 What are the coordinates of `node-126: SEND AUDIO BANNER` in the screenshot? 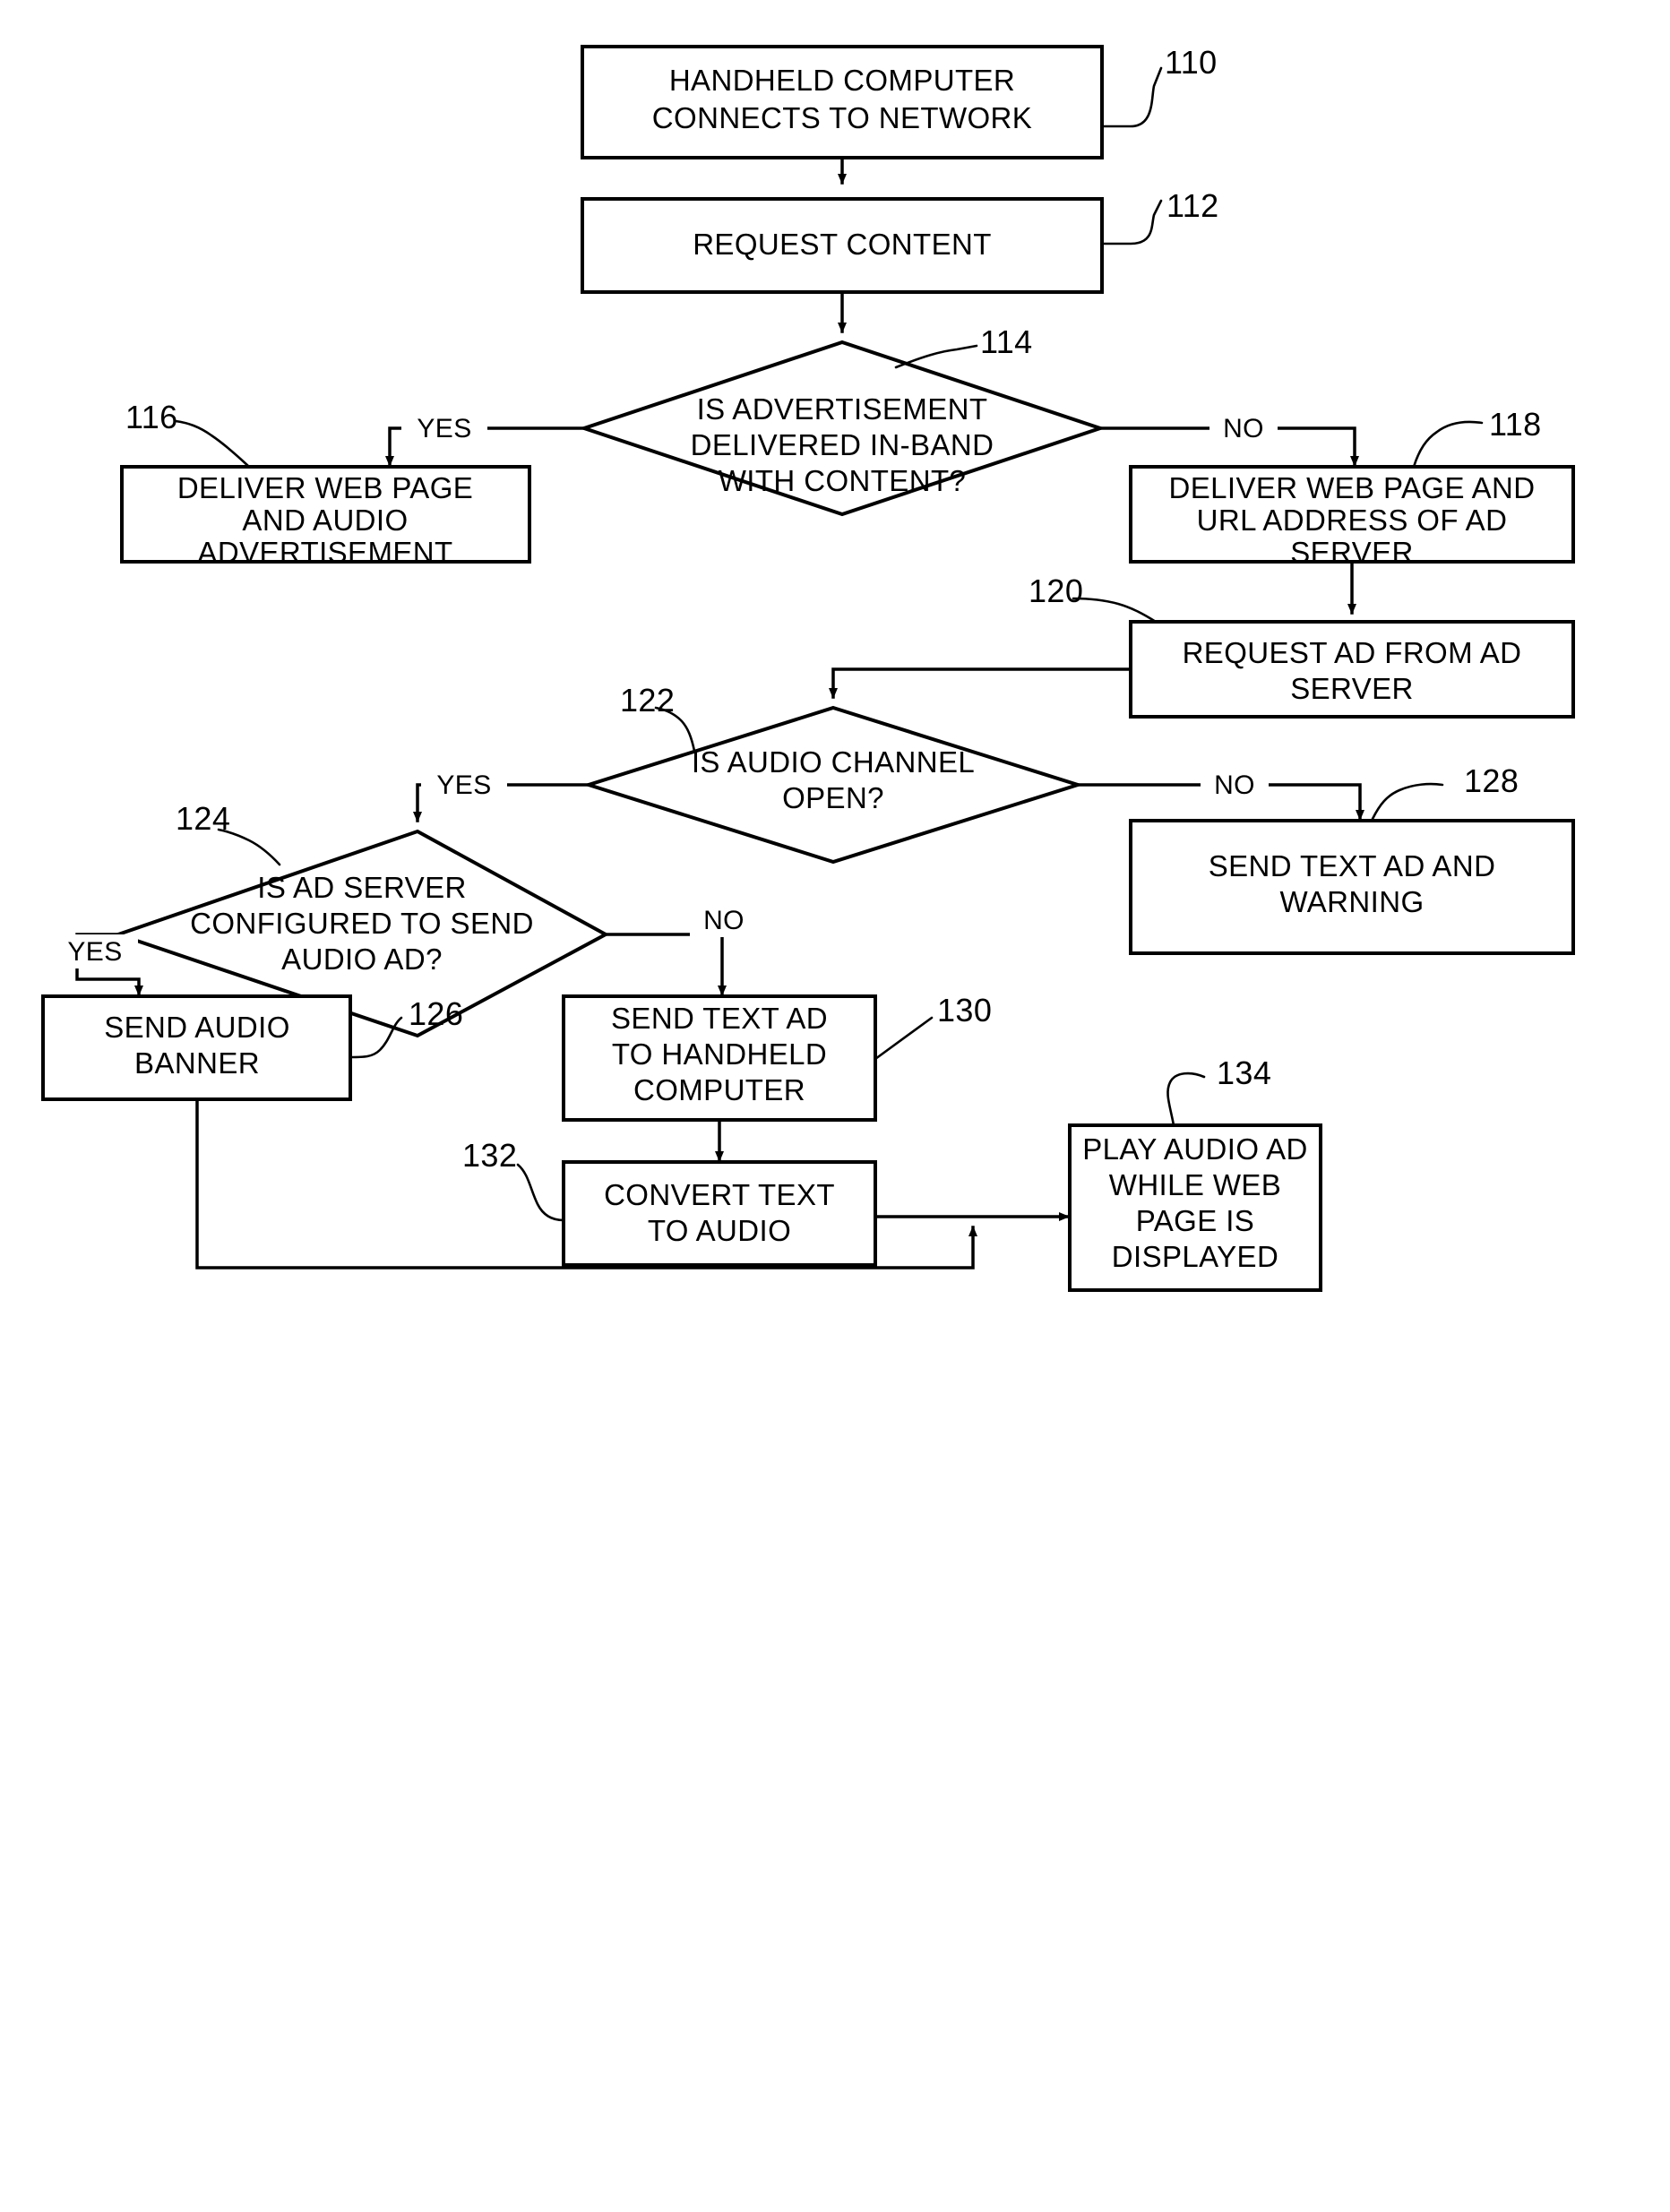 It's located at (196, 1047).